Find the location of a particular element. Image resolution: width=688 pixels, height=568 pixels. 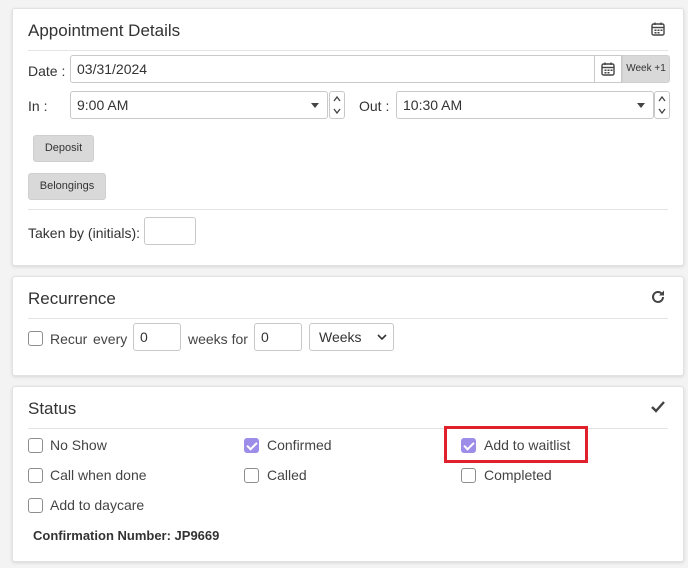

weeks-for-label: weeks for is located at coordinates (218, 339).